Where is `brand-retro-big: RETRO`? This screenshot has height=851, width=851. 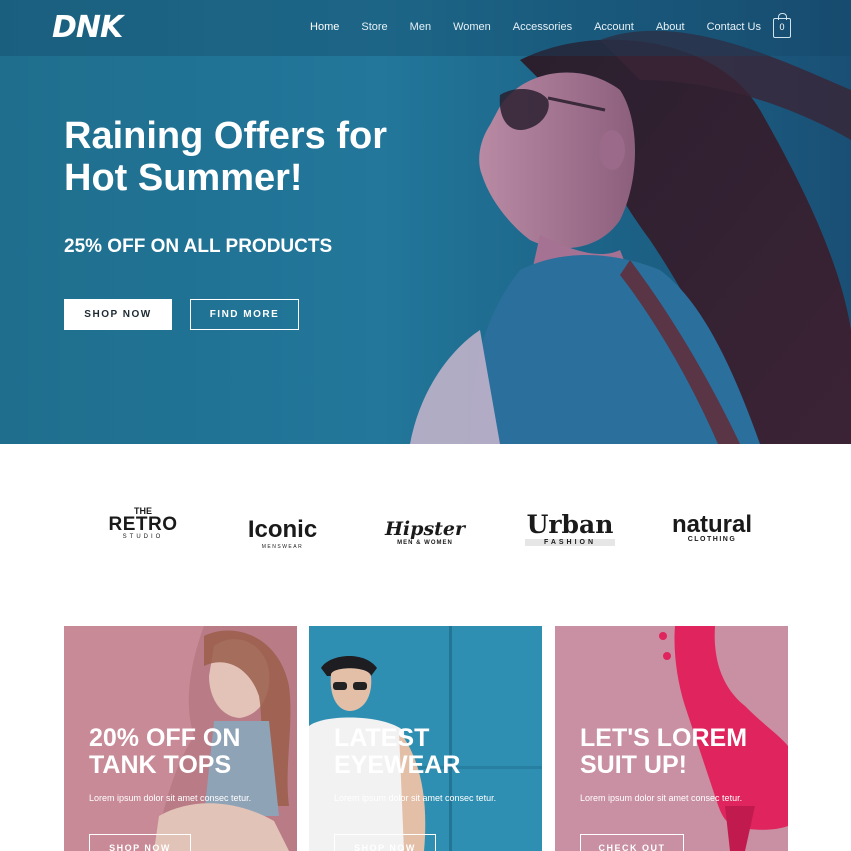
brand-retro-big: RETRO is located at coordinates (143, 524).